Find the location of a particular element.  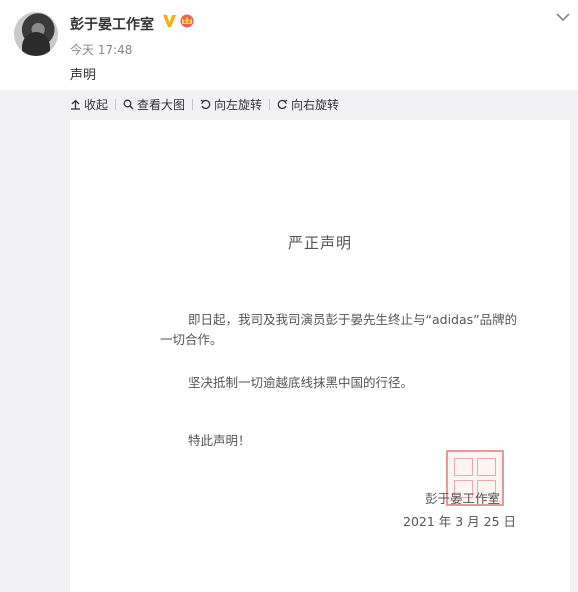

search-icon is located at coordinates (128, 104).